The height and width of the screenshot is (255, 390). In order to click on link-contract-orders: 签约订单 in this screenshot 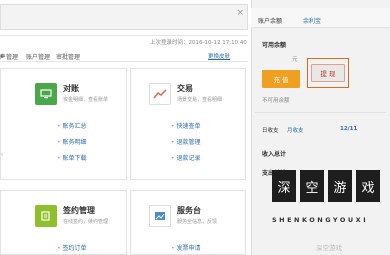, I will do `click(72, 247)`.